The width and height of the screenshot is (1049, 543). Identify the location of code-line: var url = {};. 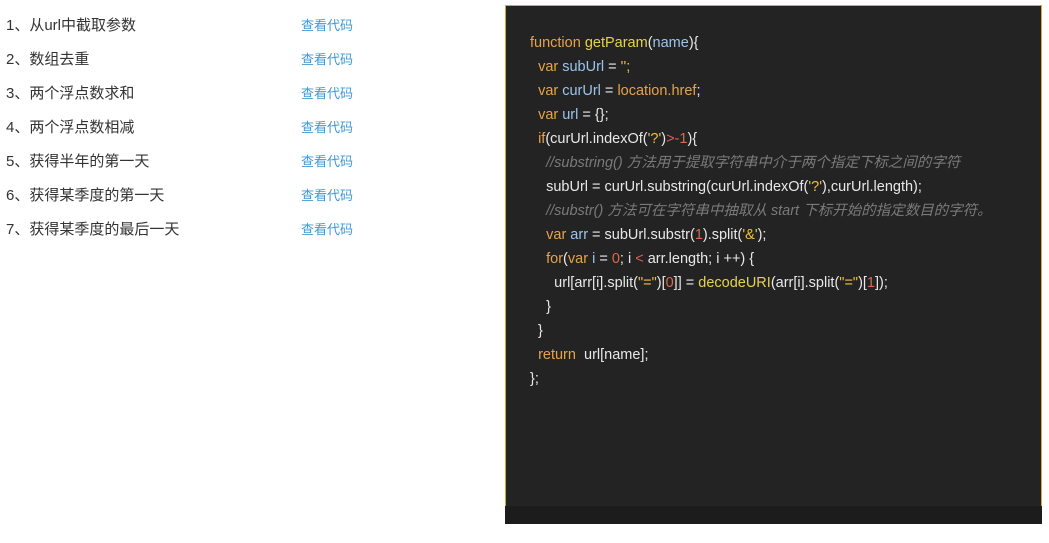
(569, 115).